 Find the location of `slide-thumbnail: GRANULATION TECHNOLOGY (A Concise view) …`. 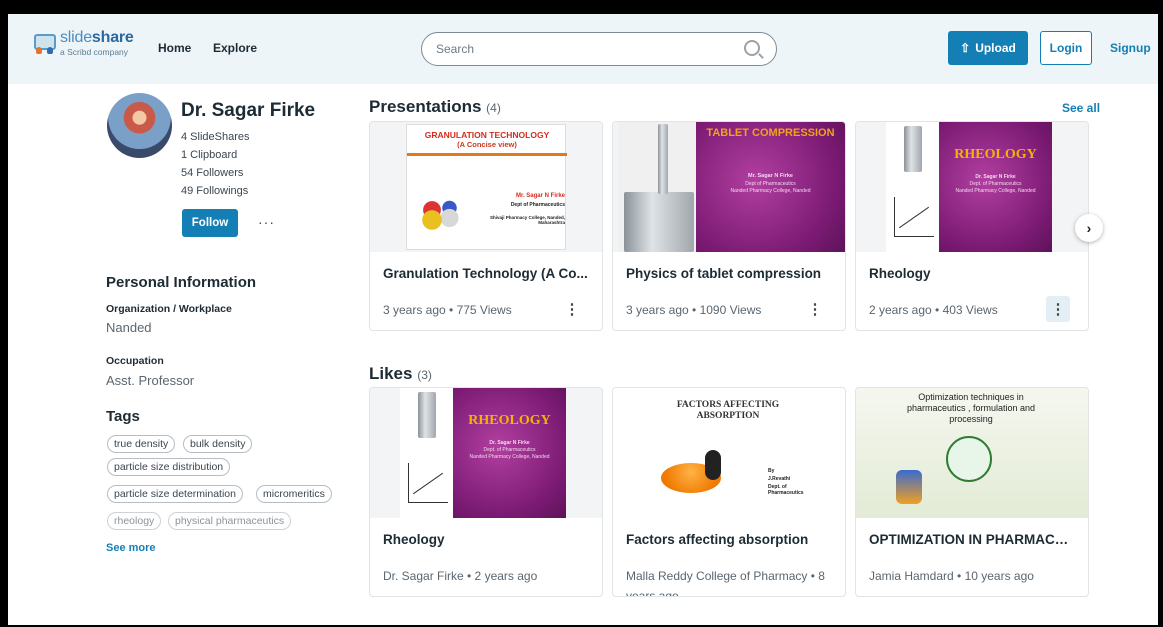

slide-thumbnail: GRANULATION TECHNOLOGY (A Concise view) … is located at coordinates (486, 187).